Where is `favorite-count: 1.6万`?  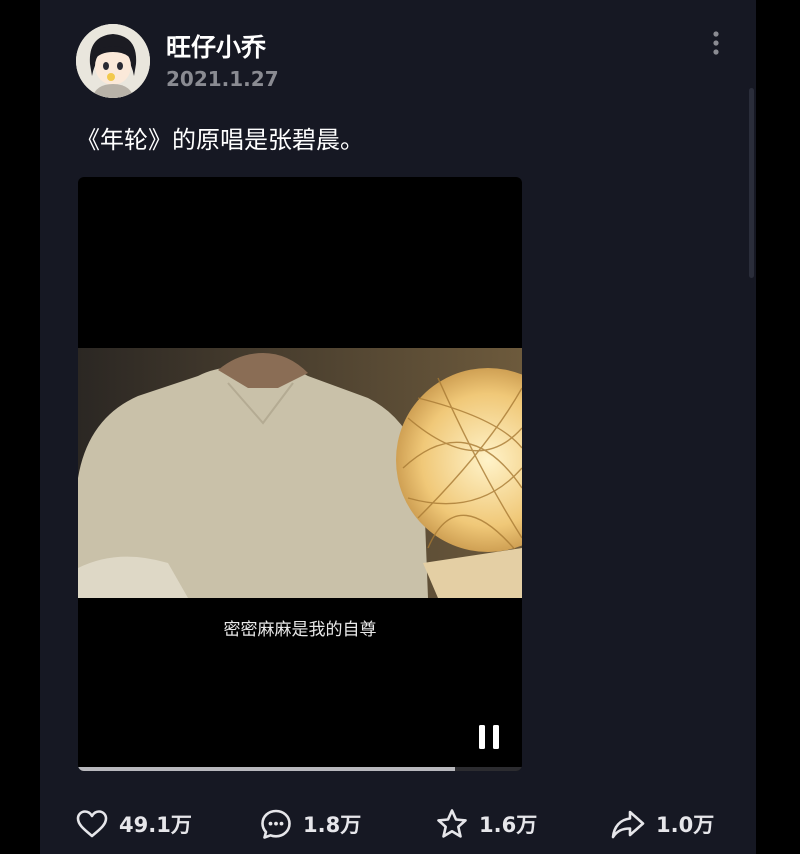 favorite-count: 1.6万 is located at coordinates (508, 825).